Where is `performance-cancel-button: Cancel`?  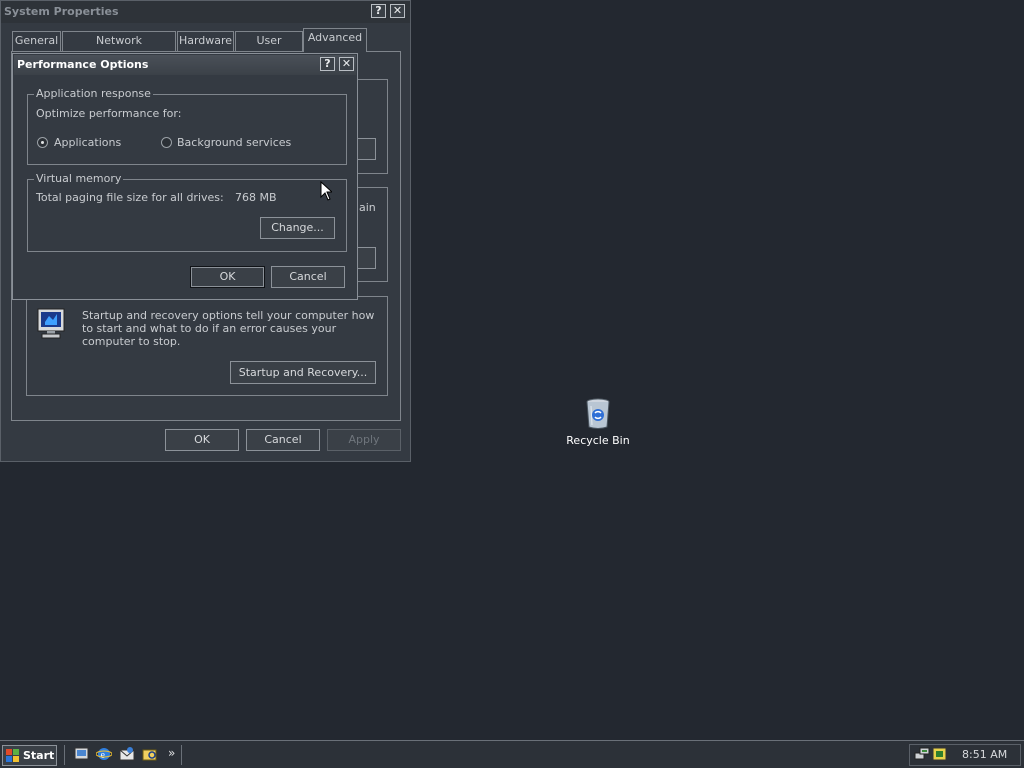 performance-cancel-button: Cancel is located at coordinates (308, 277).